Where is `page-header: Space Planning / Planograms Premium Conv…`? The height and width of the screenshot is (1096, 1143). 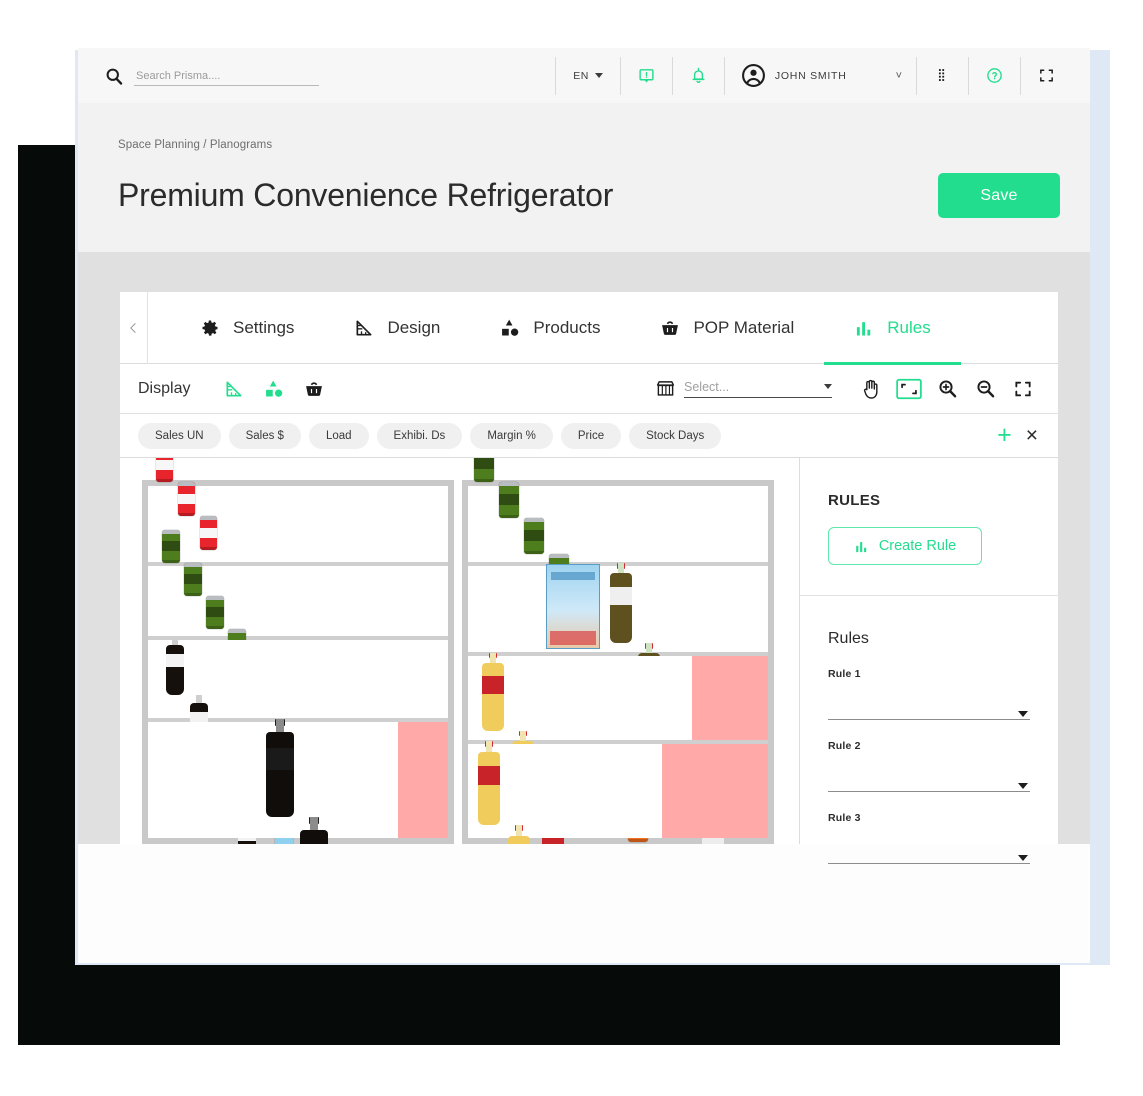 page-header: Space Planning / Planograms Premium Conv… is located at coordinates (584, 177).